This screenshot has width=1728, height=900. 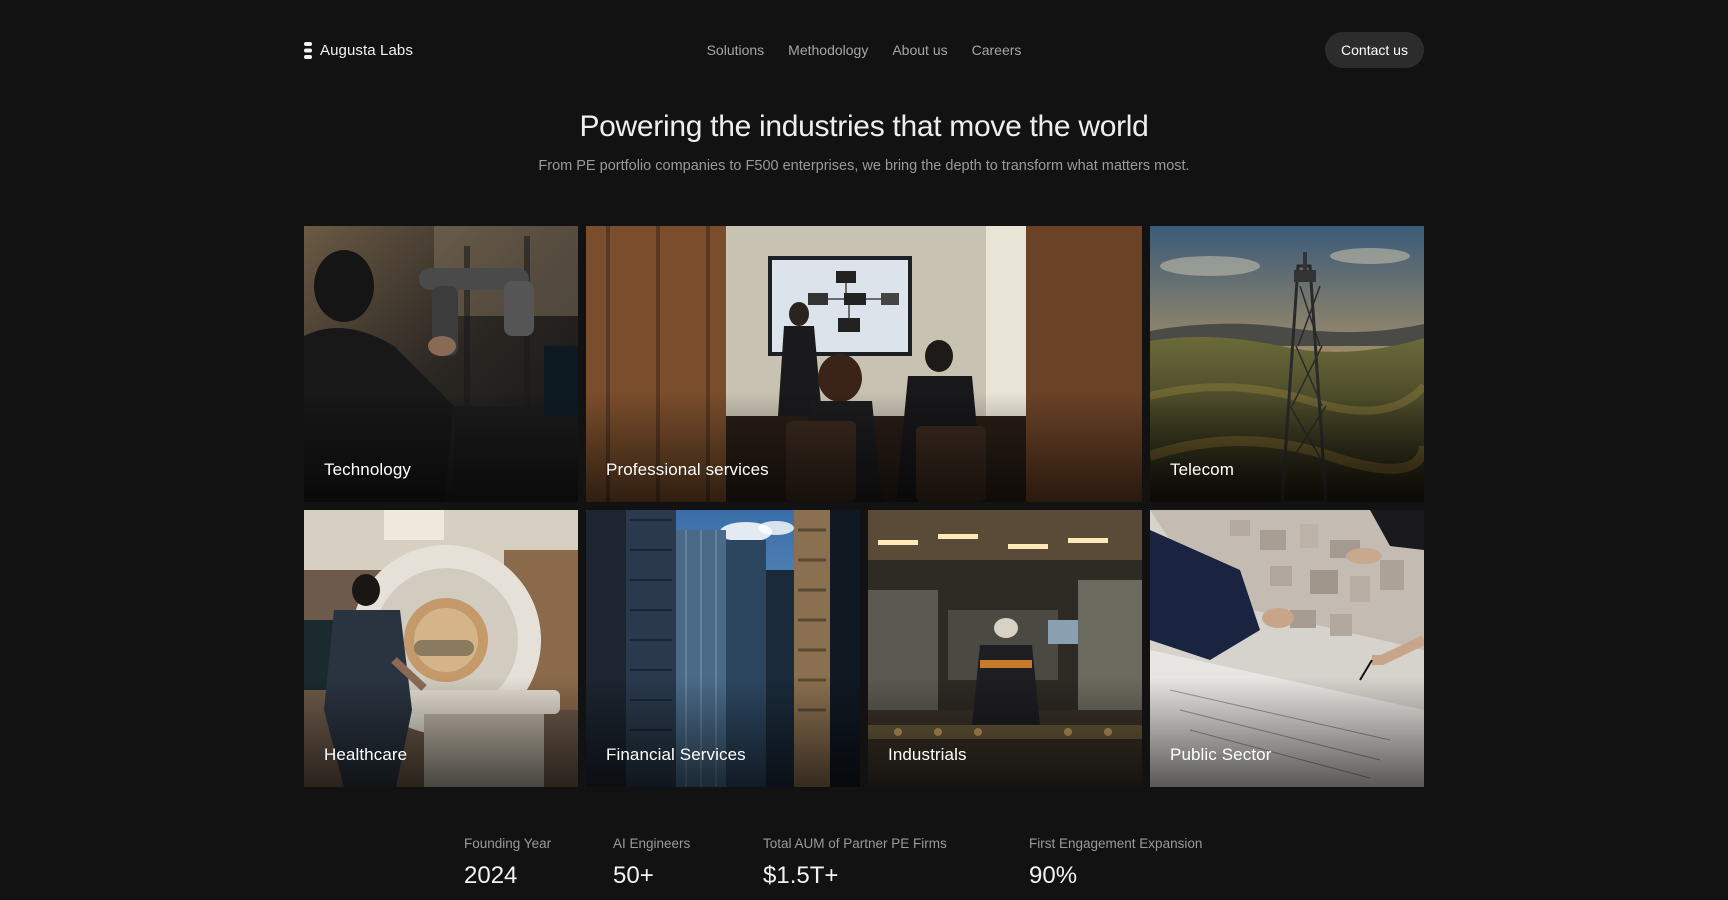 I want to click on stat-value: 90%, so click(x=1053, y=875).